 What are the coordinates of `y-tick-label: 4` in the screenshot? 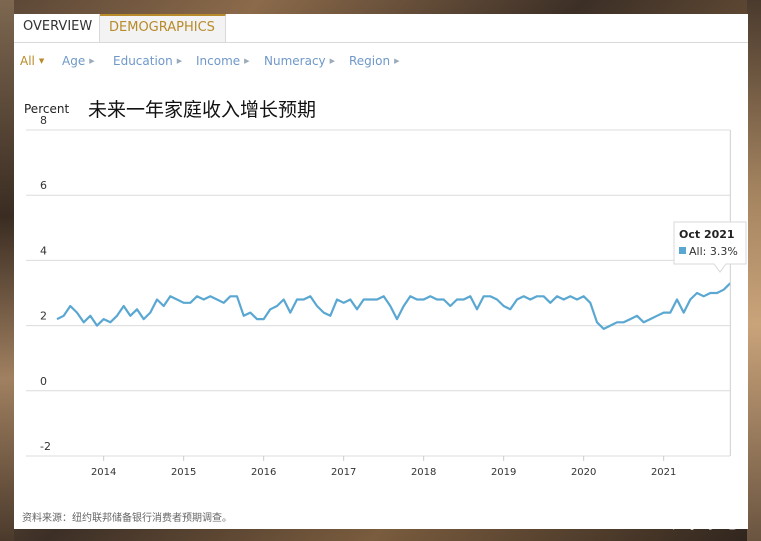 It's located at (43, 250).